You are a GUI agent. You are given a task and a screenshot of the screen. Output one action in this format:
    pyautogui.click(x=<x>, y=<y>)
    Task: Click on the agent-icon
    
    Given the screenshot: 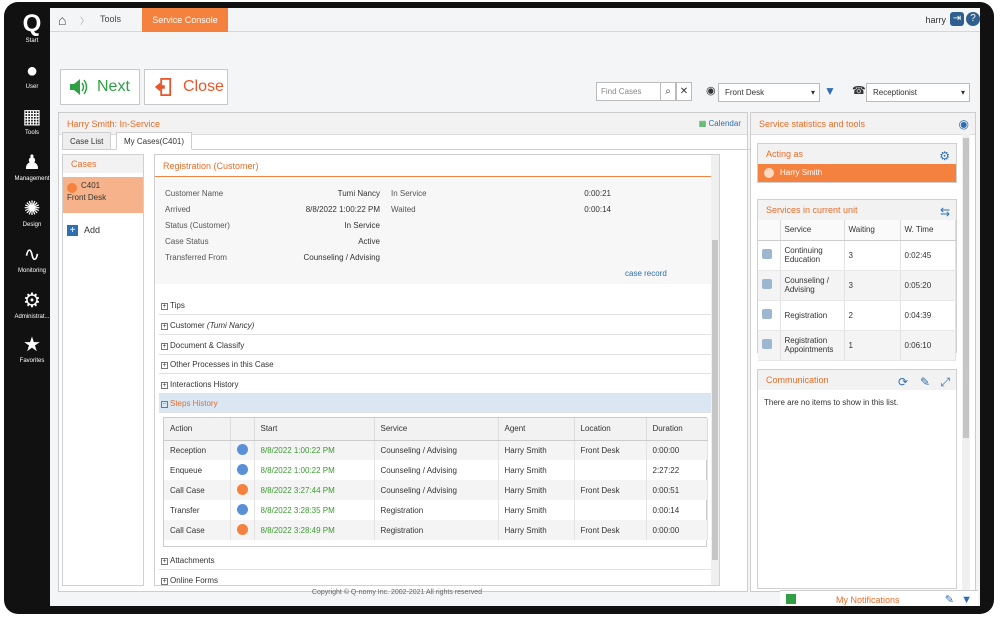 What is the action you would take?
    pyautogui.click(x=769, y=173)
    